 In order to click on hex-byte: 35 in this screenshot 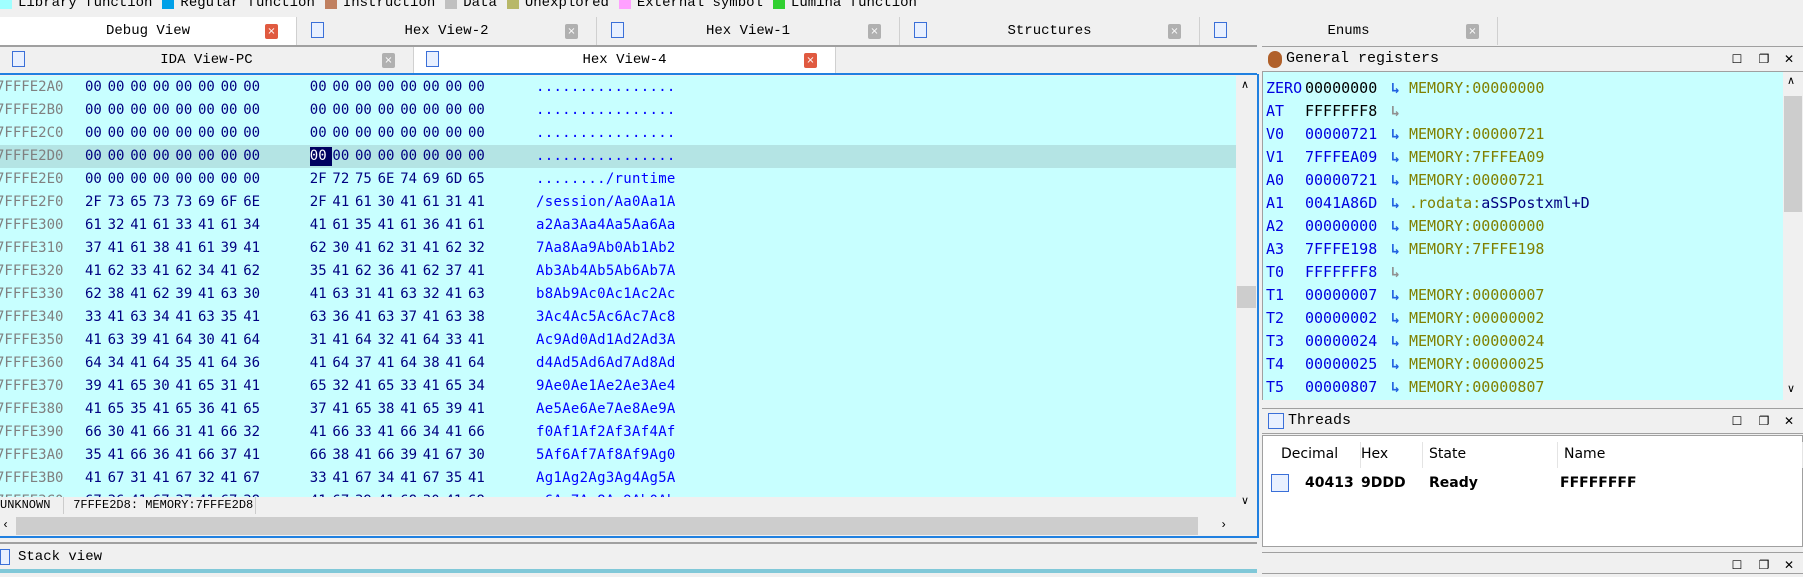, I will do `click(366, 225)`.